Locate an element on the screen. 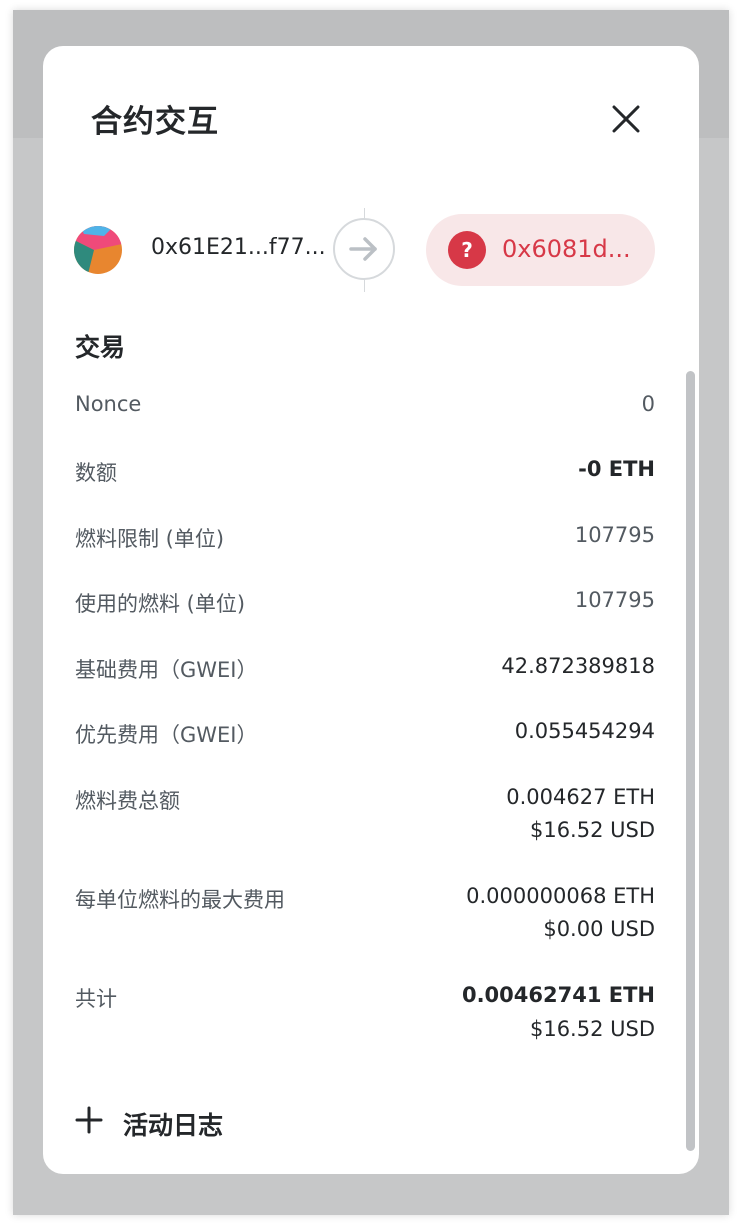 This screenshot has width=742, height=1228. total-fiat: $16.52 USD is located at coordinates (592, 1029).